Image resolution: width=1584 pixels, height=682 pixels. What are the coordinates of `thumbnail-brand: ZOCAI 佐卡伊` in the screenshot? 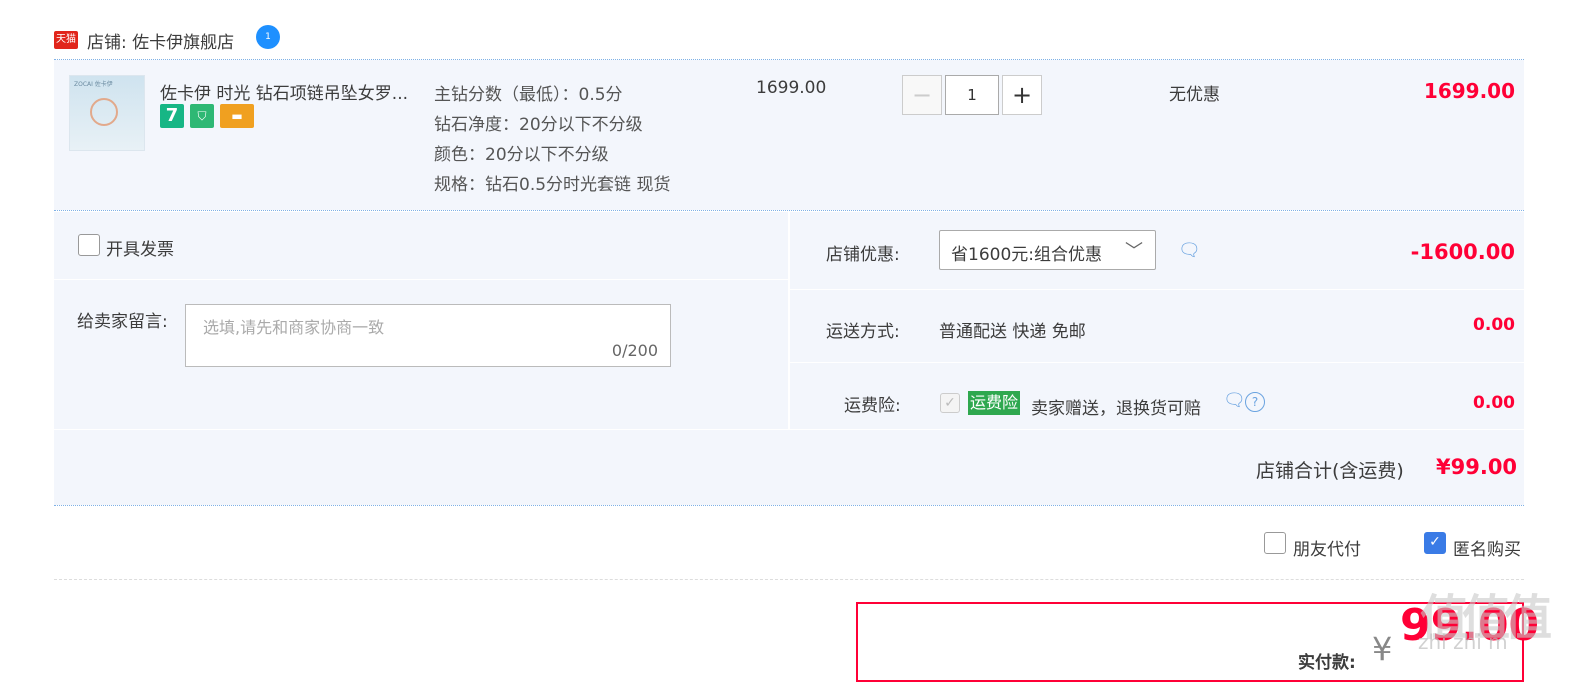 It's located at (93, 84).